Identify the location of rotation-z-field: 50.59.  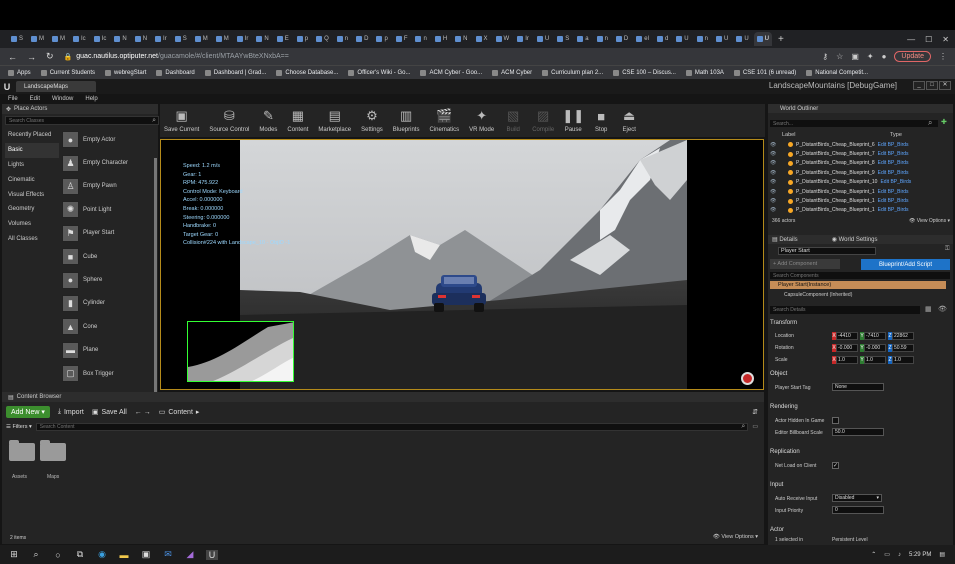
(903, 348).